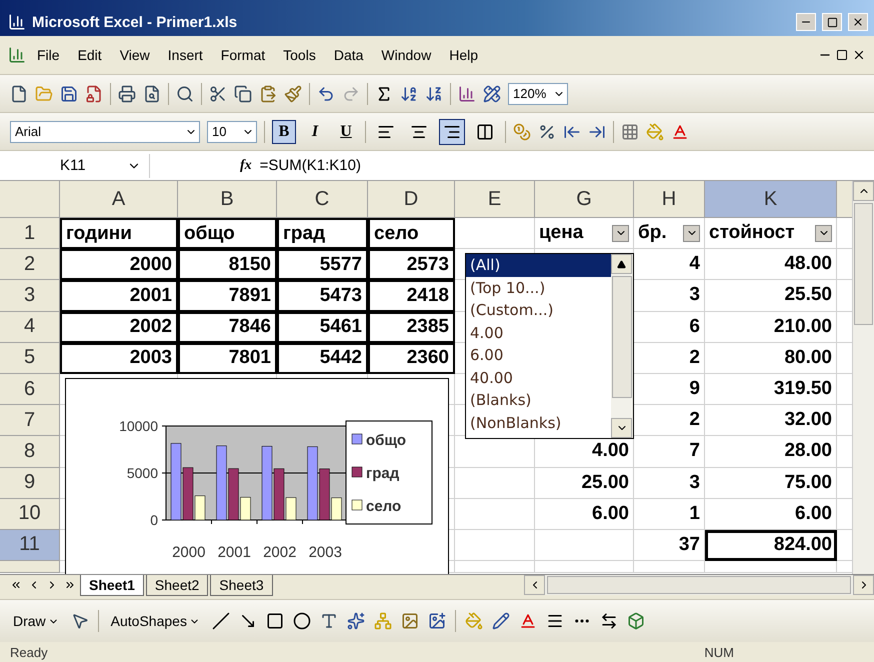 The height and width of the screenshot is (662, 874). I want to click on maximize-button, so click(832, 22).